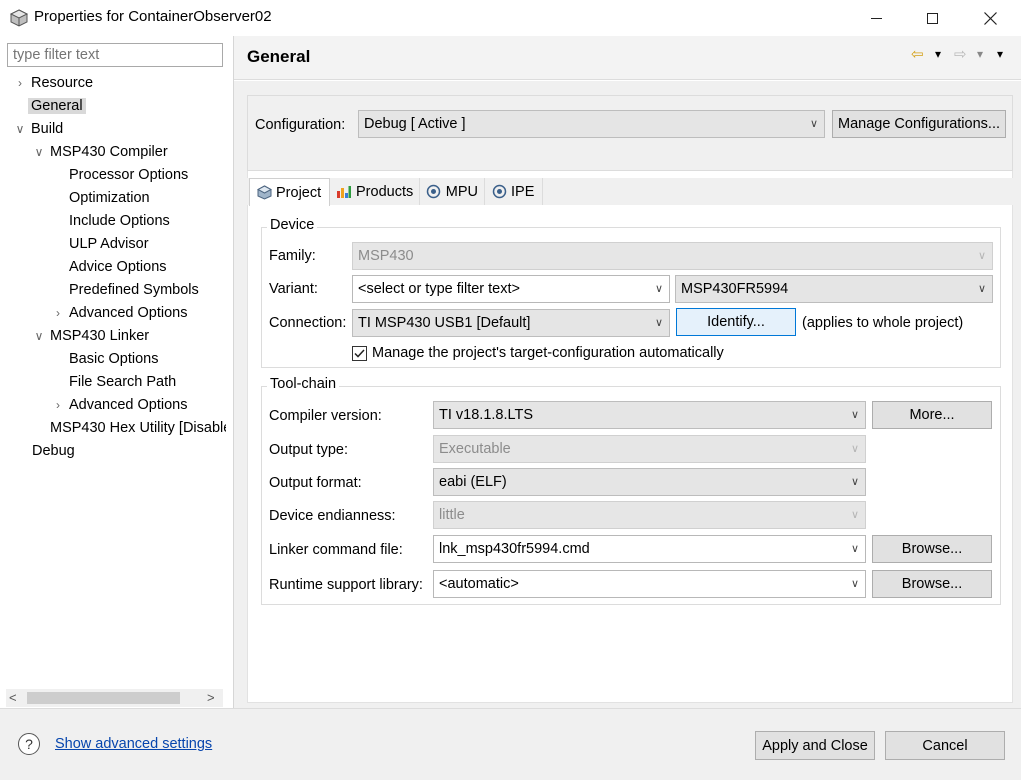  I want to click on window-title: Properties for ContainerObserver02, so click(153, 16).